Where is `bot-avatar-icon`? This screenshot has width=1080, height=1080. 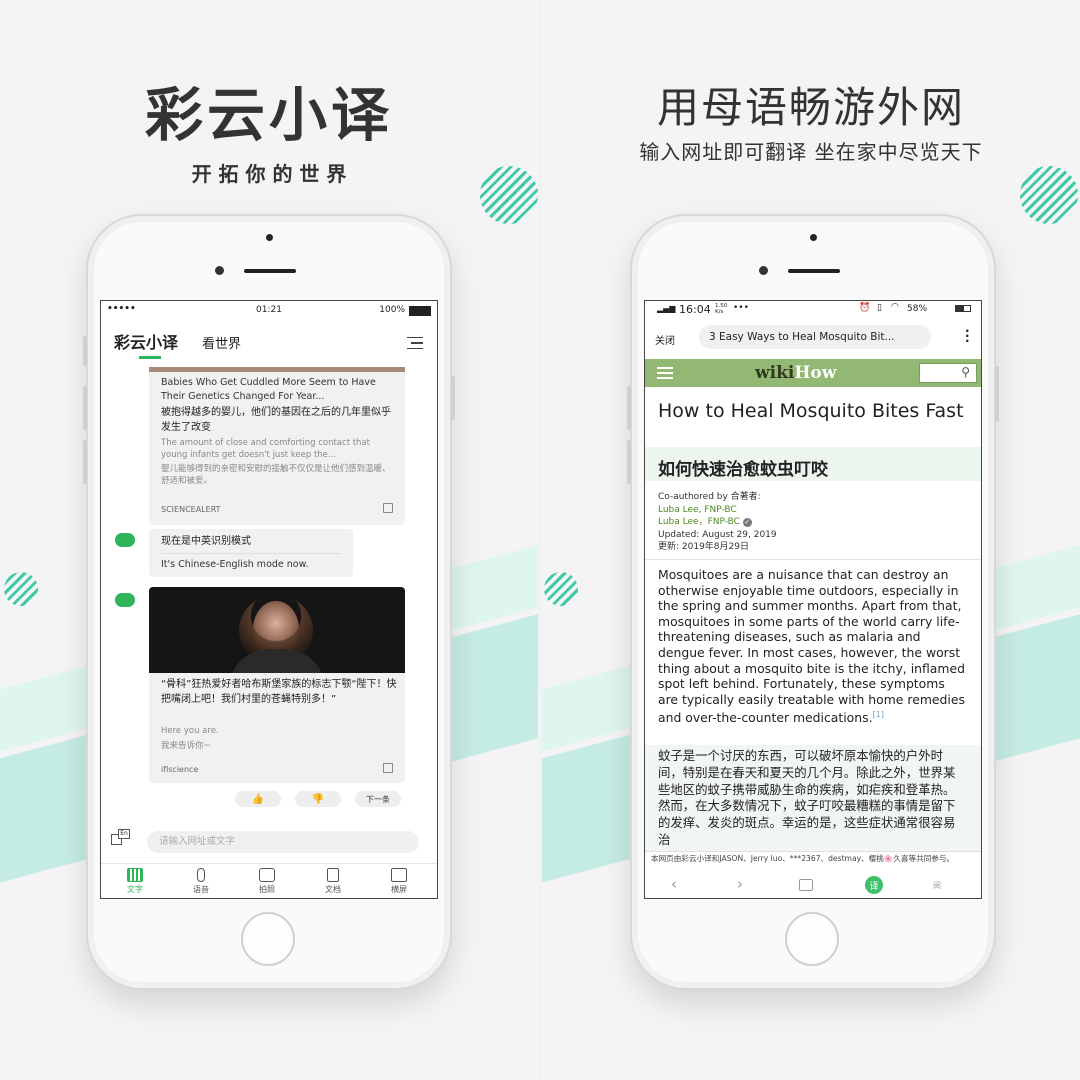
bot-avatar-icon is located at coordinates (125, 540).